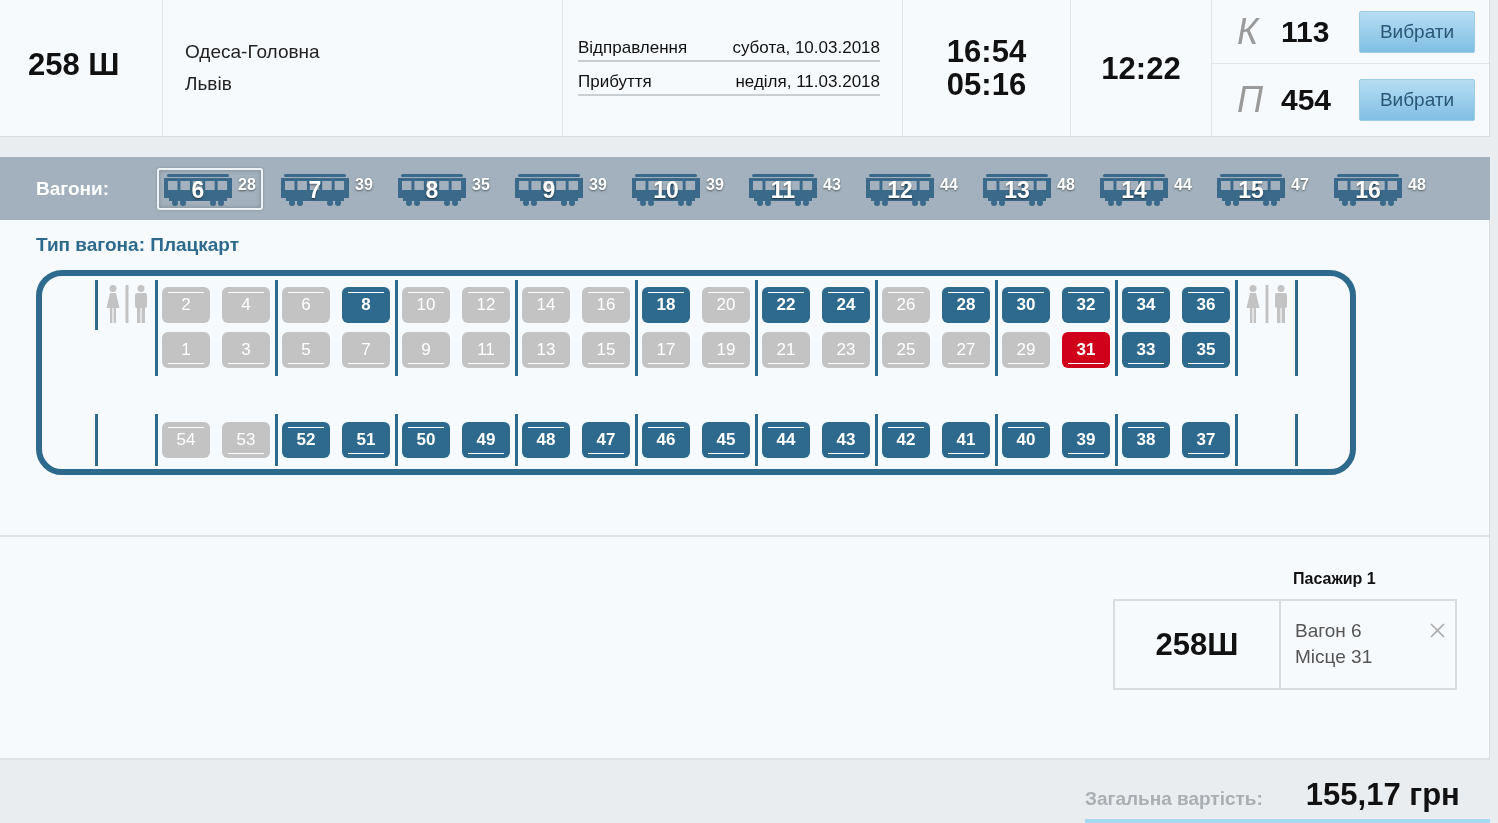 The height and width of the screenshot is (823, 1498). I want to click on seat: 41, so click(966, 440).